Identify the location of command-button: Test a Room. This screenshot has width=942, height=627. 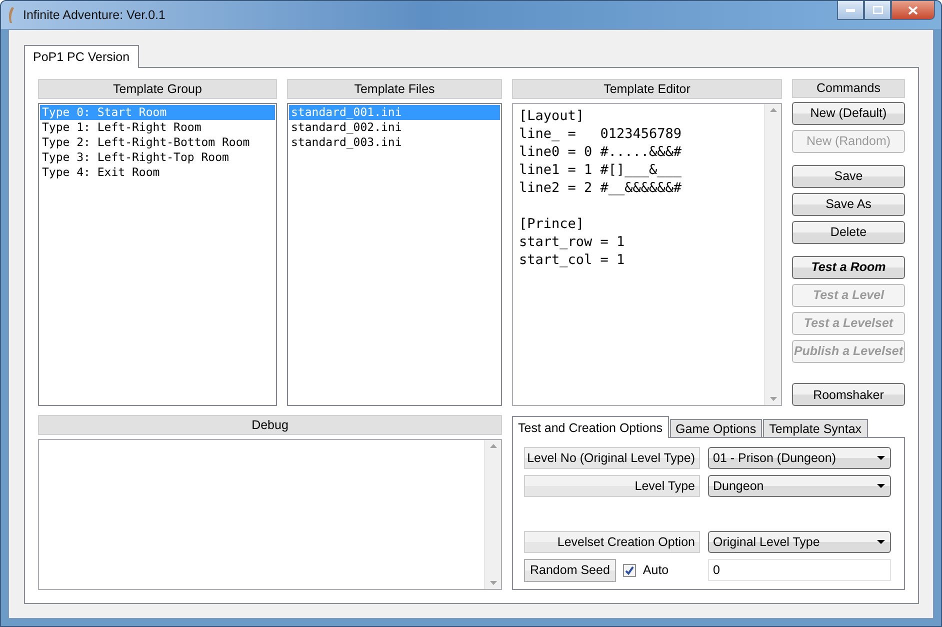
(848, 267).